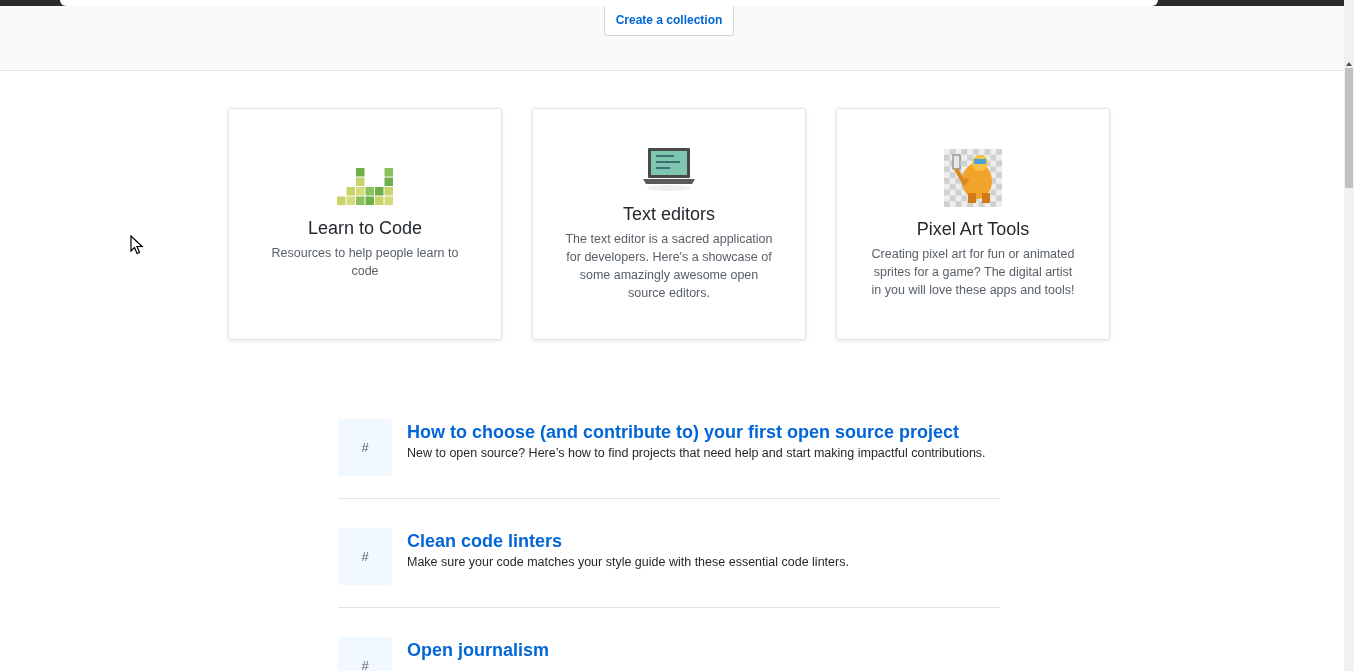 Image resolution: width=1354 pixels, height=671 pixels. I want to click on cursor-icon, so click(137, 245).